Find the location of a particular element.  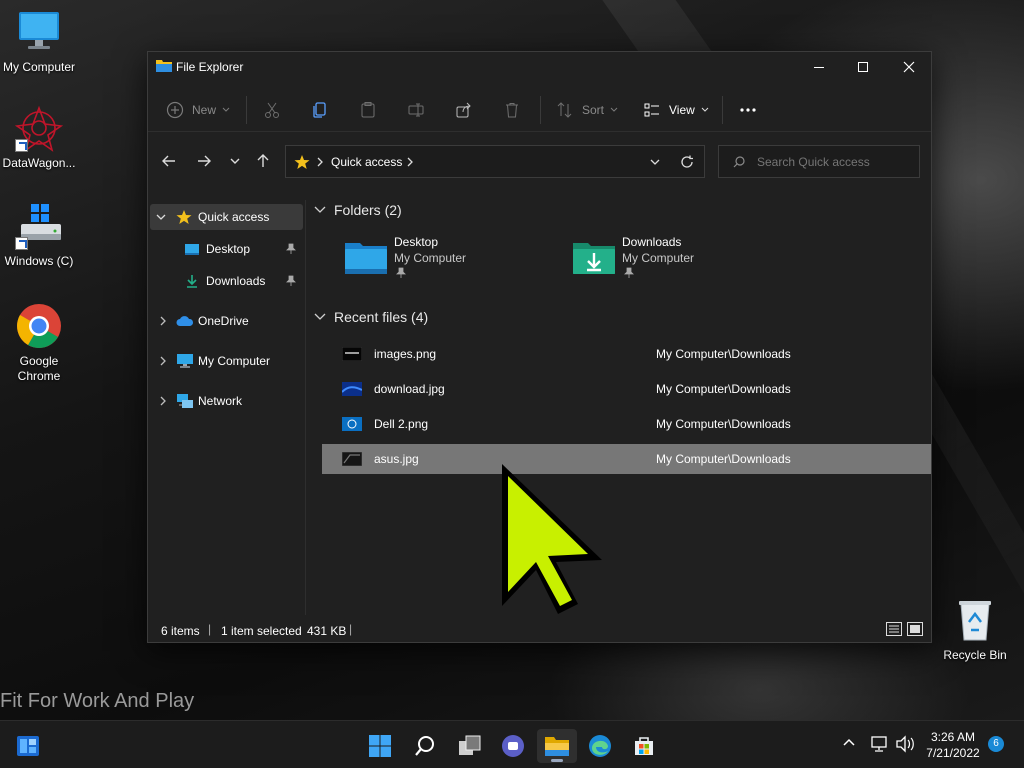

breadcrumb-quick-access: Quick access is located at coordinates (366, 162).